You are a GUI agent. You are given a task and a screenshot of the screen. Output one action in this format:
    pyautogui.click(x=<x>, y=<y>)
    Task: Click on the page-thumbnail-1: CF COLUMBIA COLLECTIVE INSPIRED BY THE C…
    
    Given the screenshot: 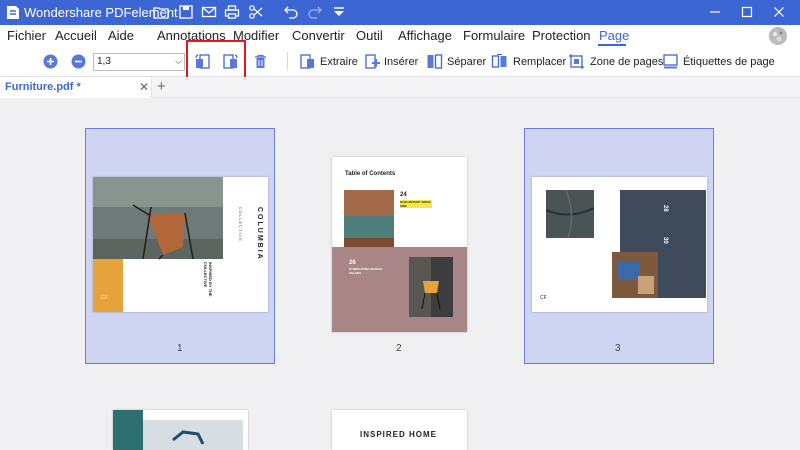 What is the action you would take?
    pyautogui.click(x=180, y=244)
    